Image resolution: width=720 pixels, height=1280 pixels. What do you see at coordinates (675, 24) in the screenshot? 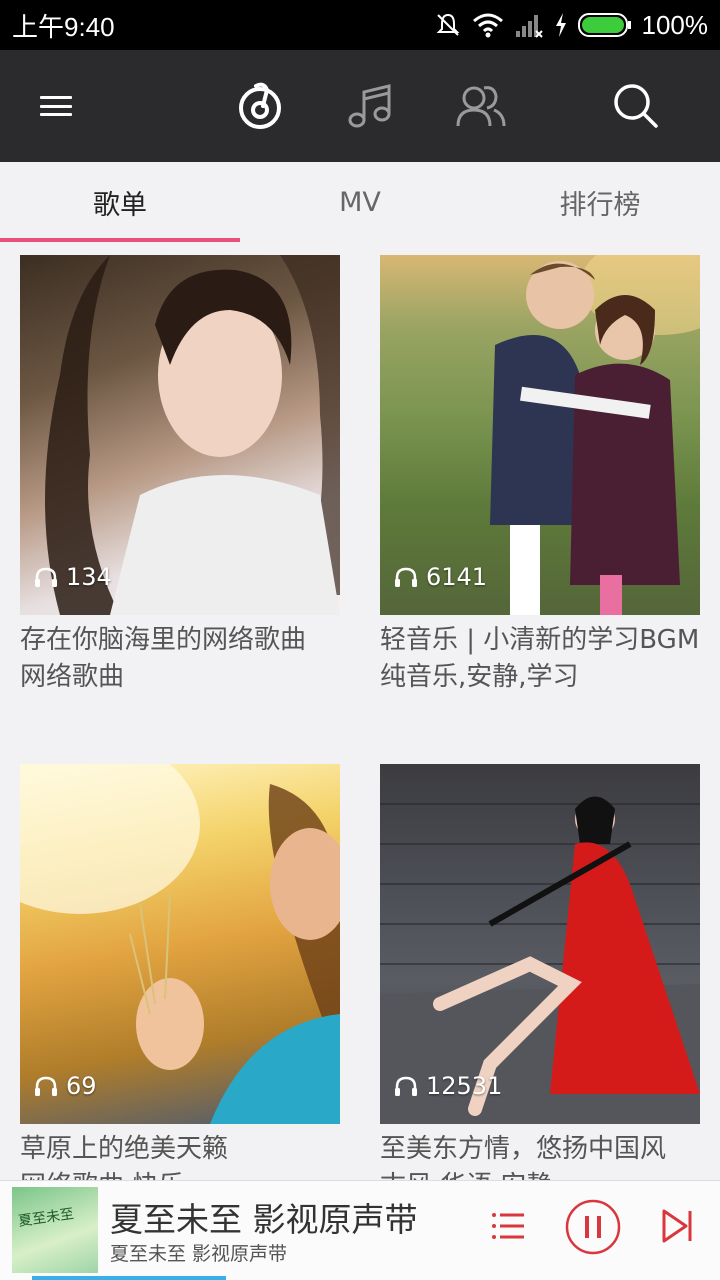
I see `battery-percent: 100%` at bounding box center [675, 24].